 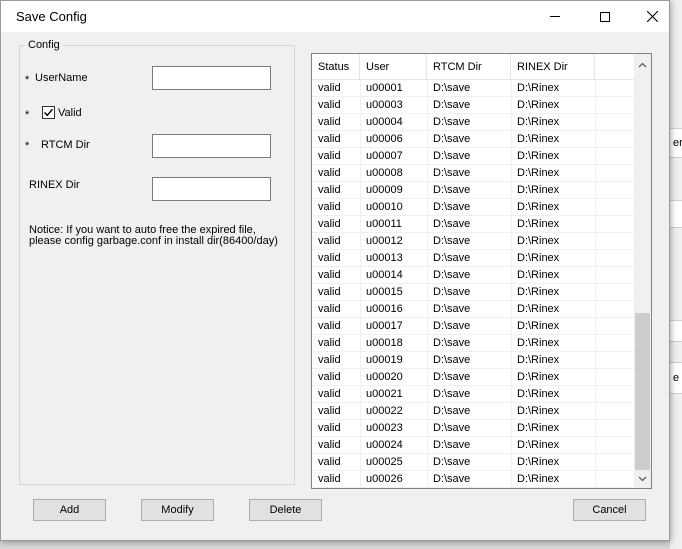 I want to click on scrollbar-thumb, so click(x=642, y=391).